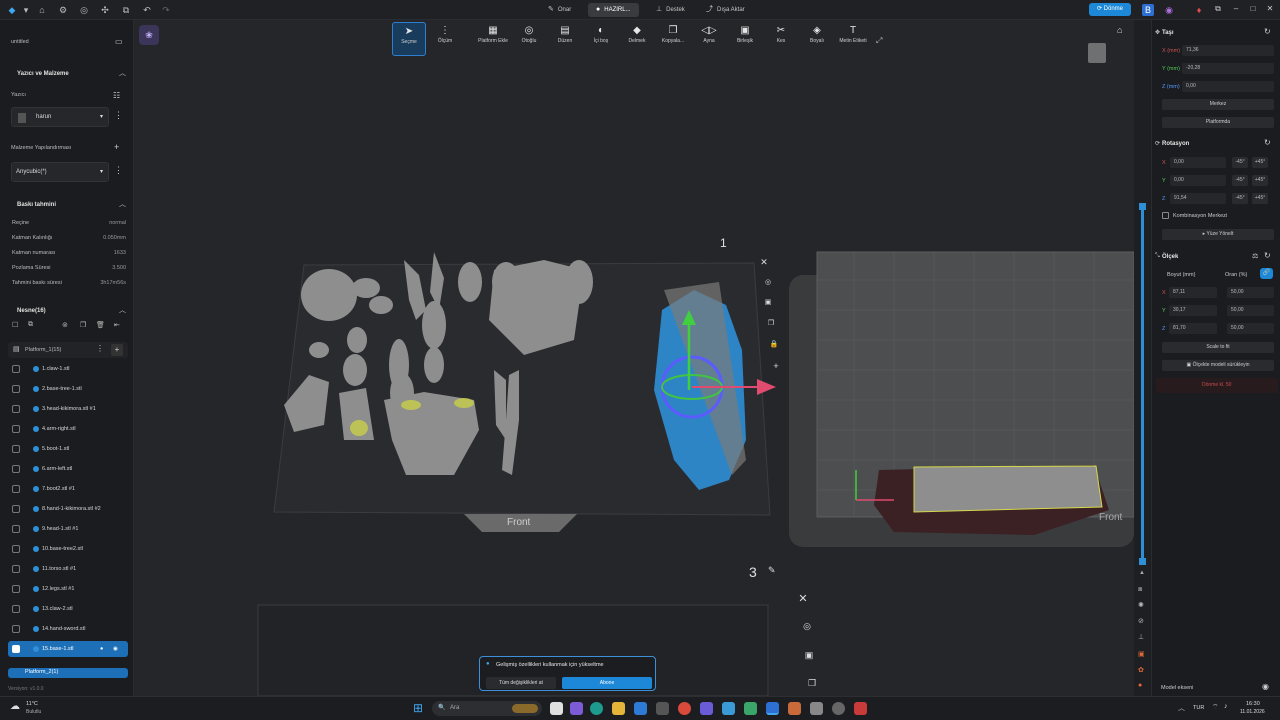 This screenshot has height=720, width=1280. Describe the element at coordinates (63, 10) in the screenshot. I see `settings-icon: ⚙` at that location.